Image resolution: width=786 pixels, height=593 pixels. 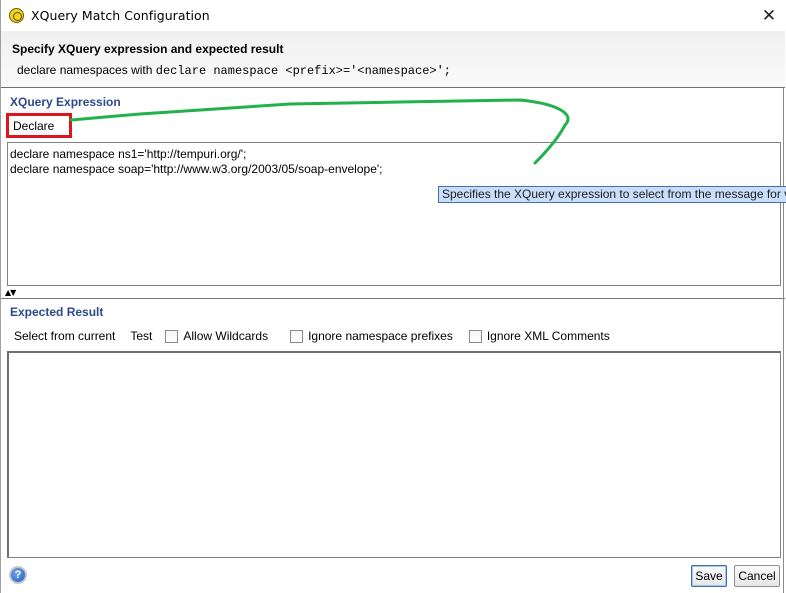 I want to click on xquery-expression-title: XQuery Expression, so click(x=65, y=102).